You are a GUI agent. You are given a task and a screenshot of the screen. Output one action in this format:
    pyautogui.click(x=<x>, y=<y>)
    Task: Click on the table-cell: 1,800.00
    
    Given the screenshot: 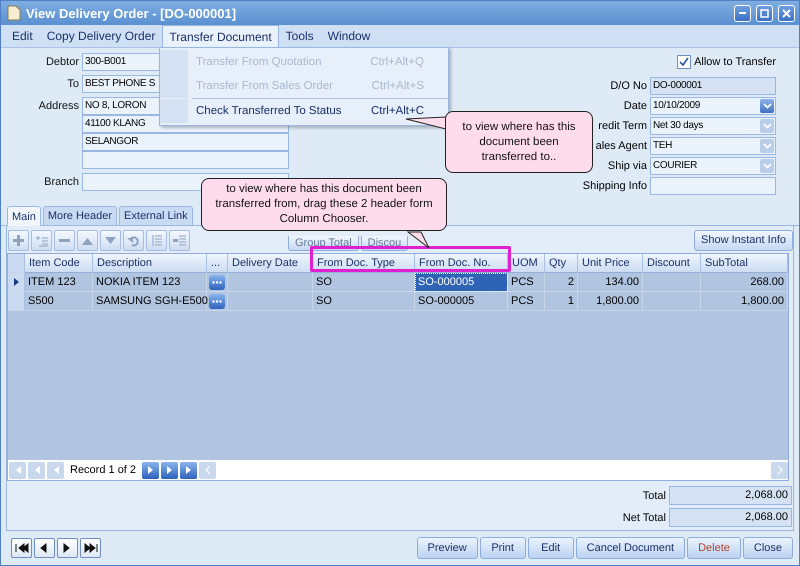 What is the action you would take?
    pyautogui.click(x=744, y=301)
    